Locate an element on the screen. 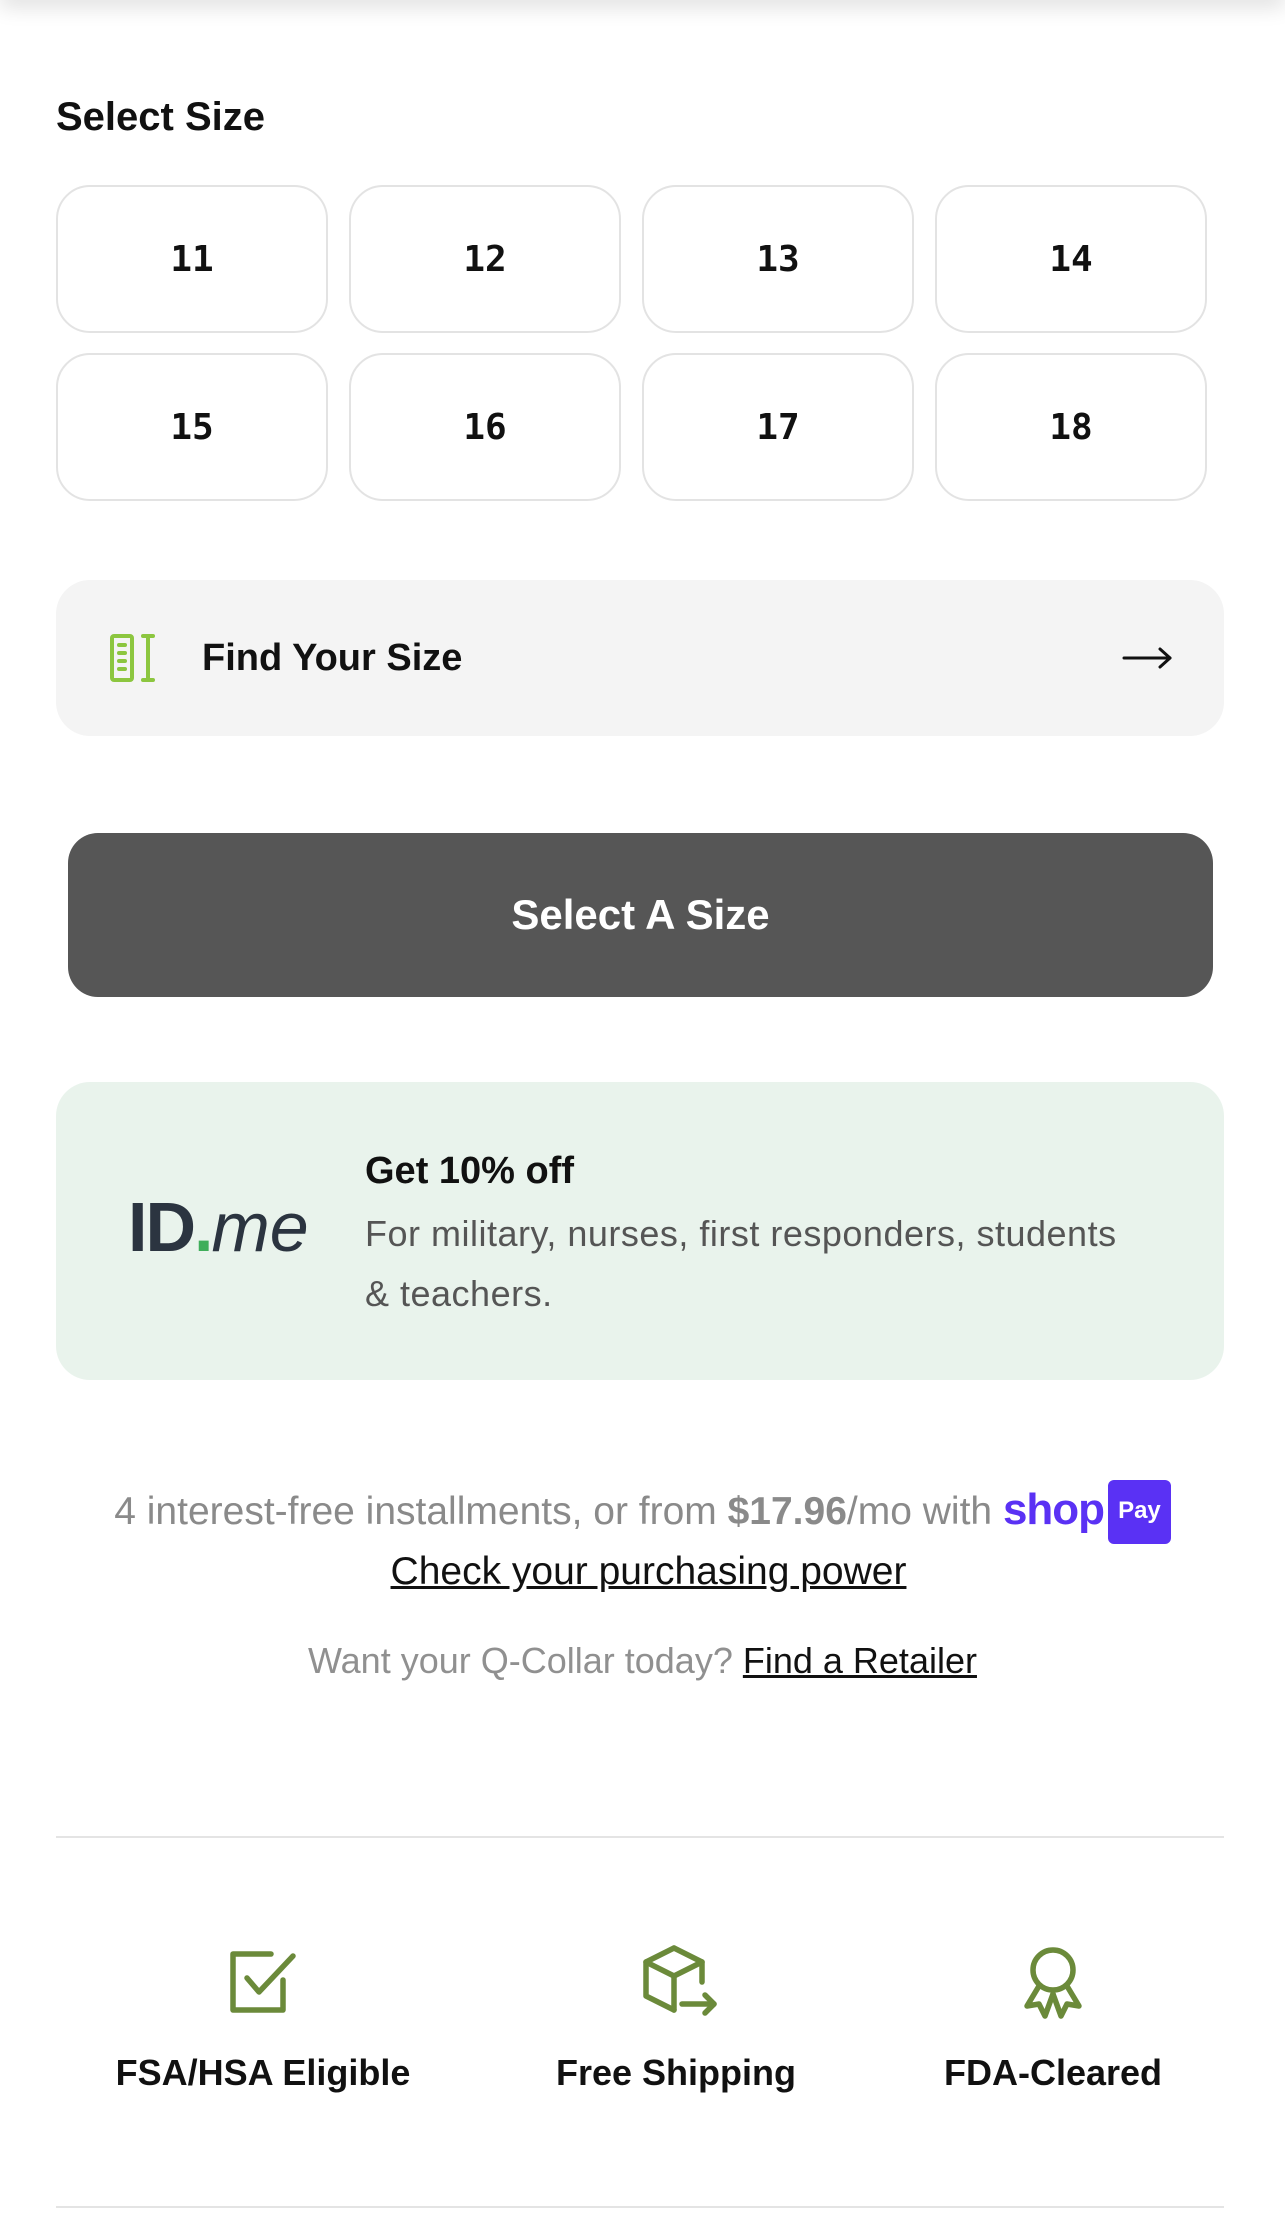 The height and width of the screenshot is (2214, 1285). size-option-12: 12 is located at coordinates (485, 259).